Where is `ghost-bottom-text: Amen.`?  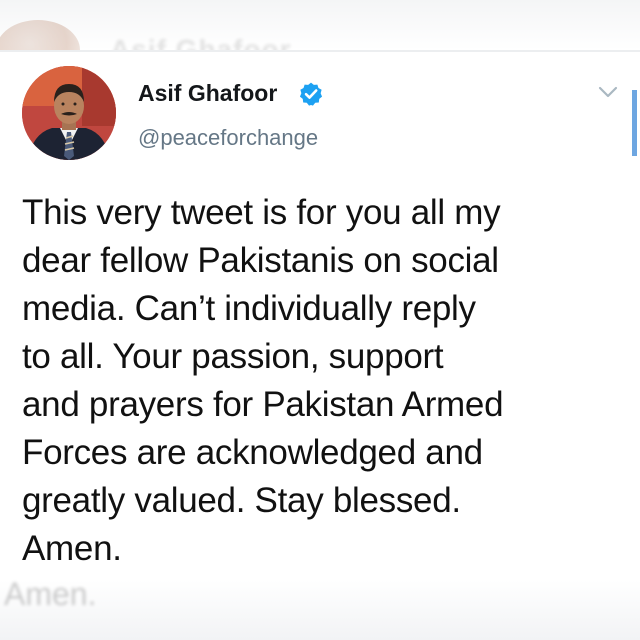
ghost-bottom-text: Amen. is located at coordinates (50, 594).